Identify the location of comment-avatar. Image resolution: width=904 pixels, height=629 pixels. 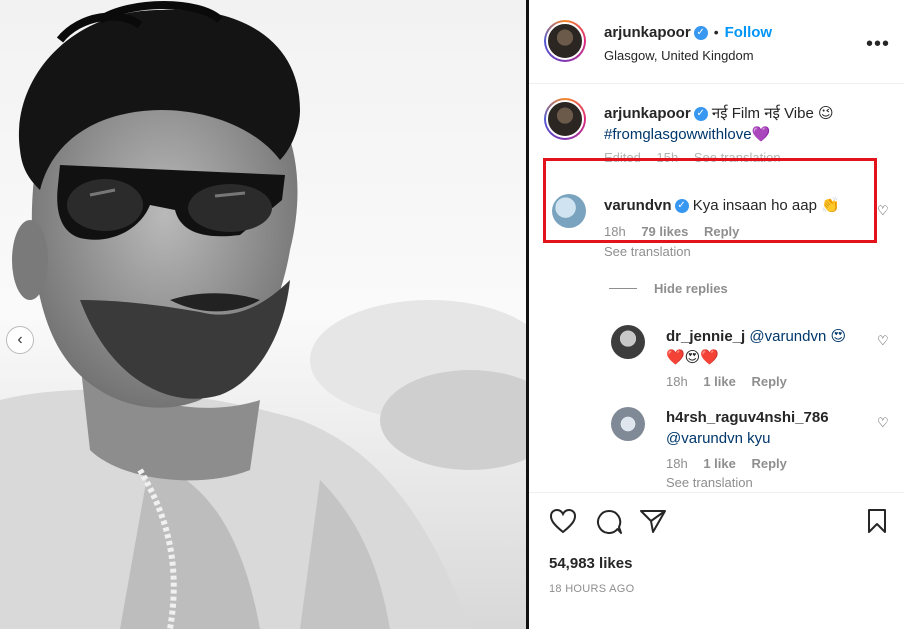
(569, 211).